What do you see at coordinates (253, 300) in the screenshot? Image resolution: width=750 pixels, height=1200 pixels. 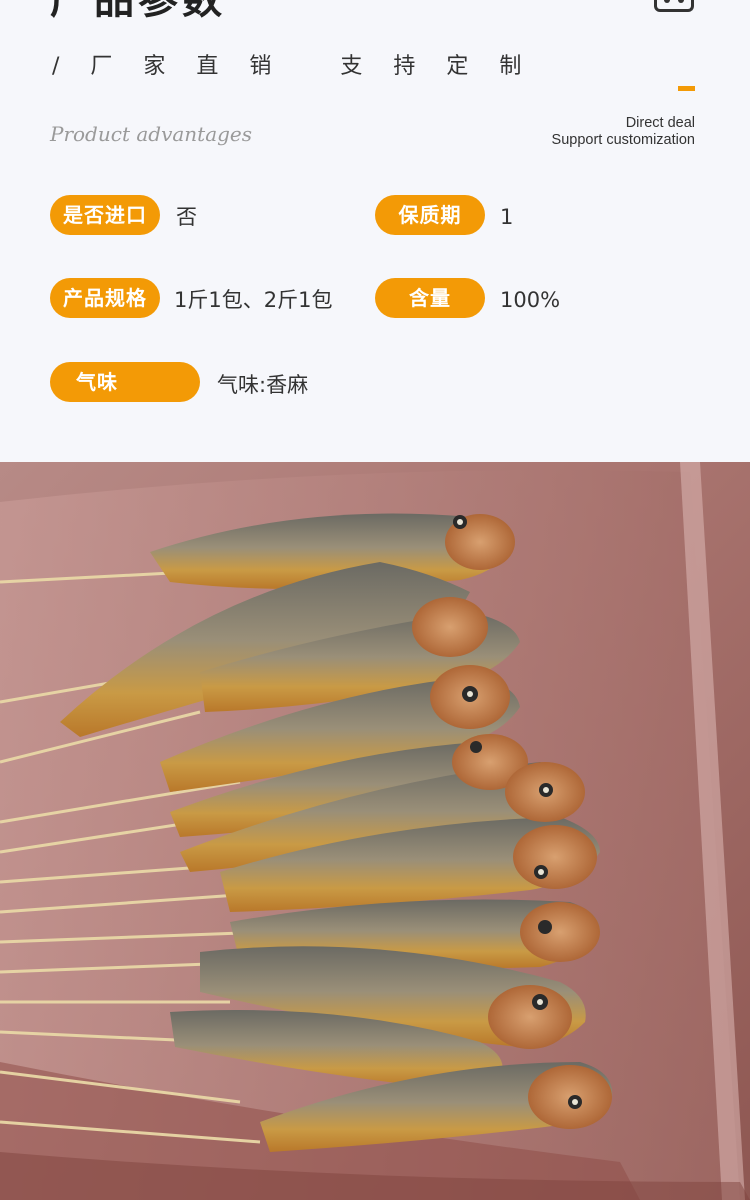 I see `param-value-spec: 1斤1包、2斤1包` at bounding box center [253, 300].